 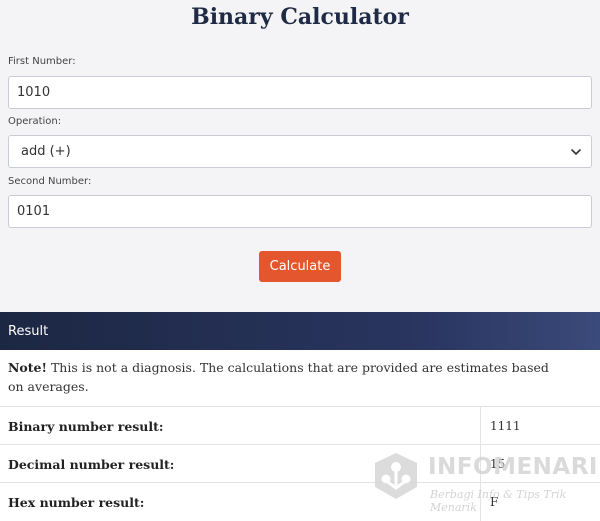 What do you see at coordinates (50, 181) in the screenshot?
I see `second-number-label: Second Number:` at bounding box center [50, 181].